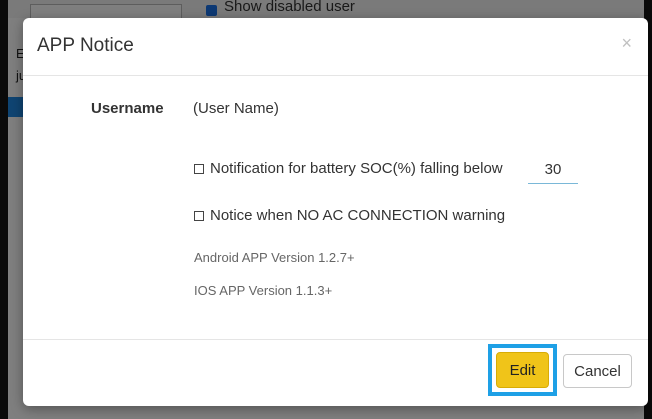  What do you see at coordinates (274, 257) in the screenshot?
I see `android-version-text: Android APP Version 1.2.7+` at bounding box center [274, 257].